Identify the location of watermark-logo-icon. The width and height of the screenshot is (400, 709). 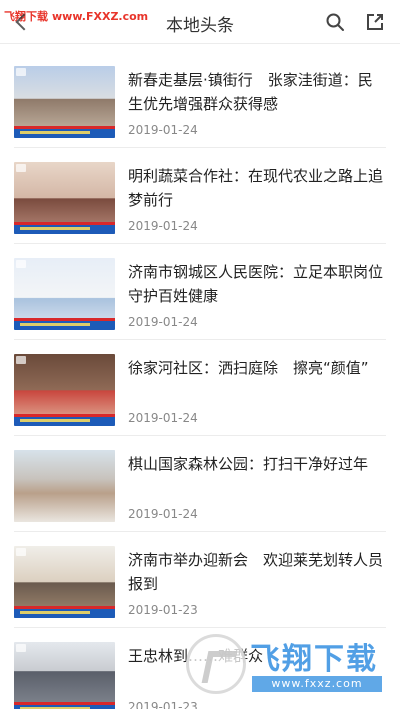
(216, 664).